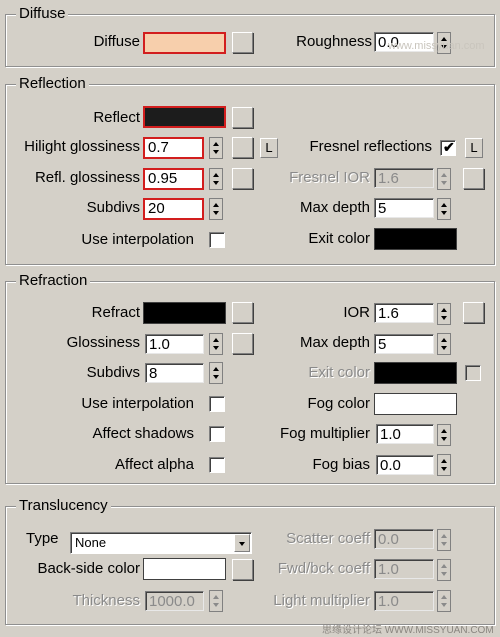 The height and width of the screenshot is (637, 500). Describe the element at coordinates (404, 344) in the screenshot. I see `refraction-max-depth-input: 5` at that location.